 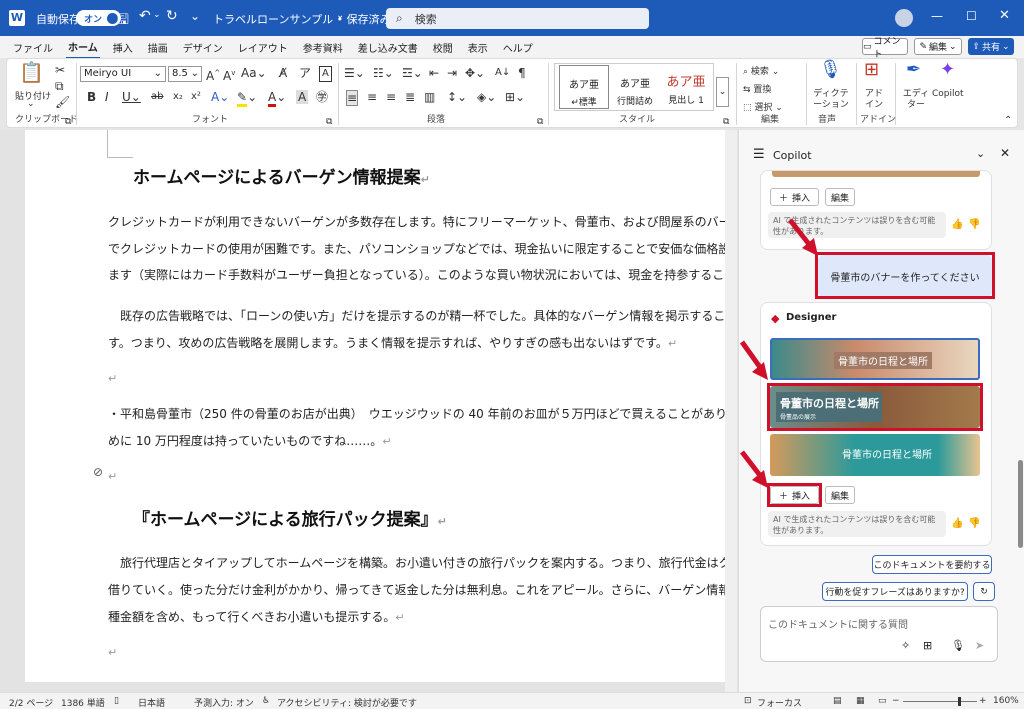 What do you see at coordinates (185, 74) in the screenshot?
I see `font-size-combo: 8.5 ⌄` at bounding box center [185, 74].